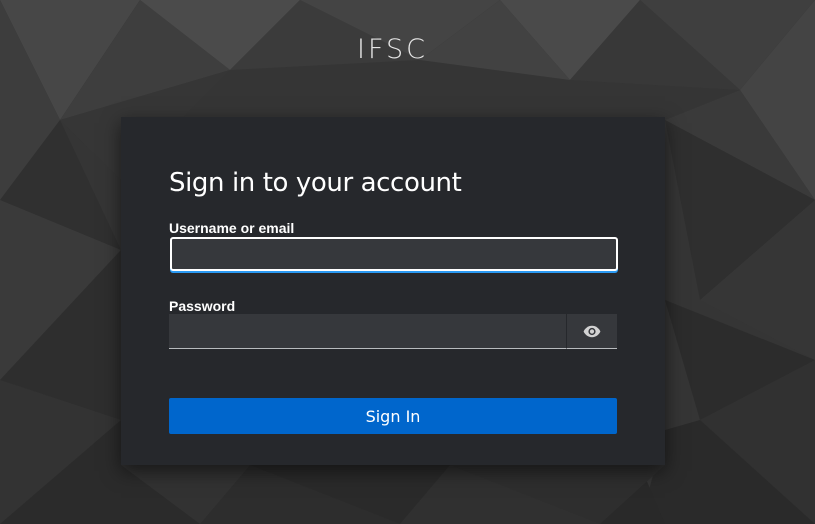  What do you see at coordinates (367, 331) in the screenshot?
I see `password-input` at bounding box center [367, 331].